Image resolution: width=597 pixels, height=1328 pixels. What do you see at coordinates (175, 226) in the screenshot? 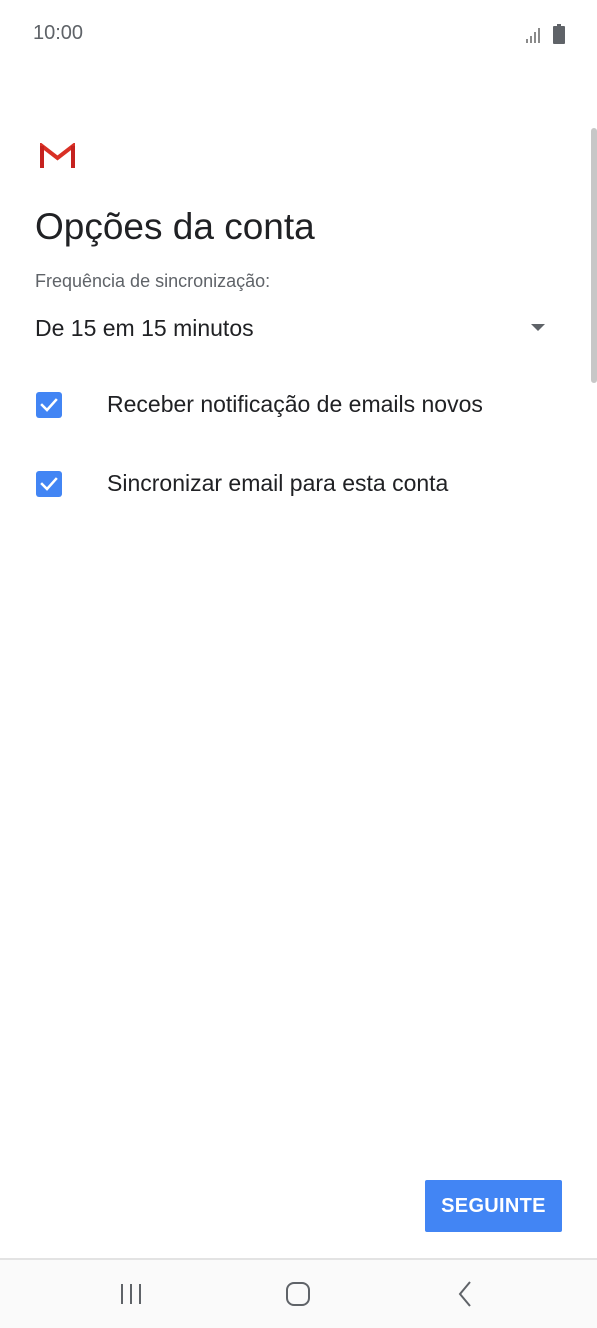
I see `page-title: Opções da conta` at bounding box center [175, 226].